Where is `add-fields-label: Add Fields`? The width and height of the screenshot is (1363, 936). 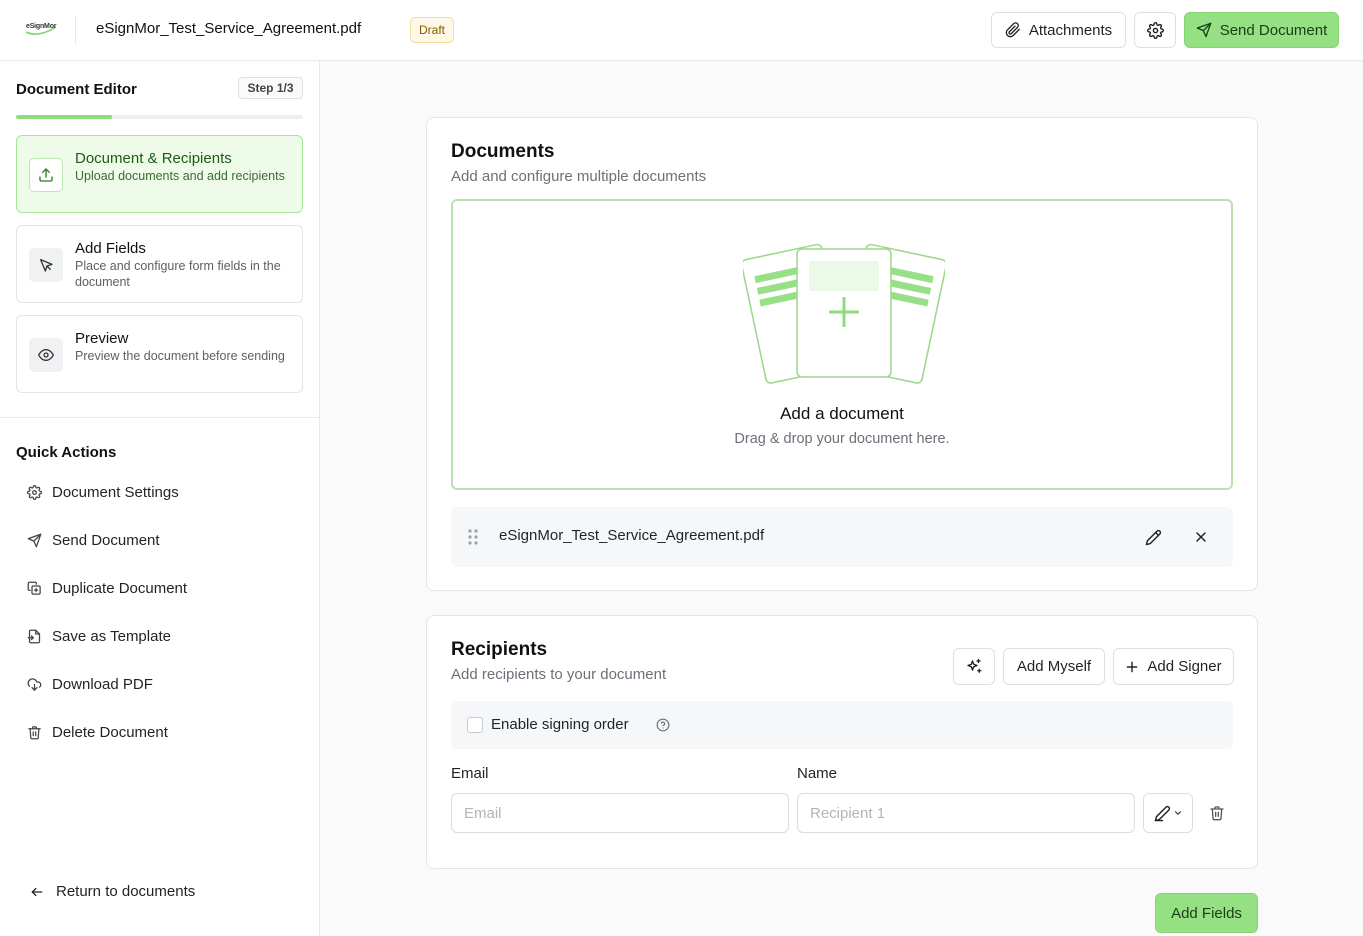
add-fields-label: Add Fields is located at coordinates (1206, 913).